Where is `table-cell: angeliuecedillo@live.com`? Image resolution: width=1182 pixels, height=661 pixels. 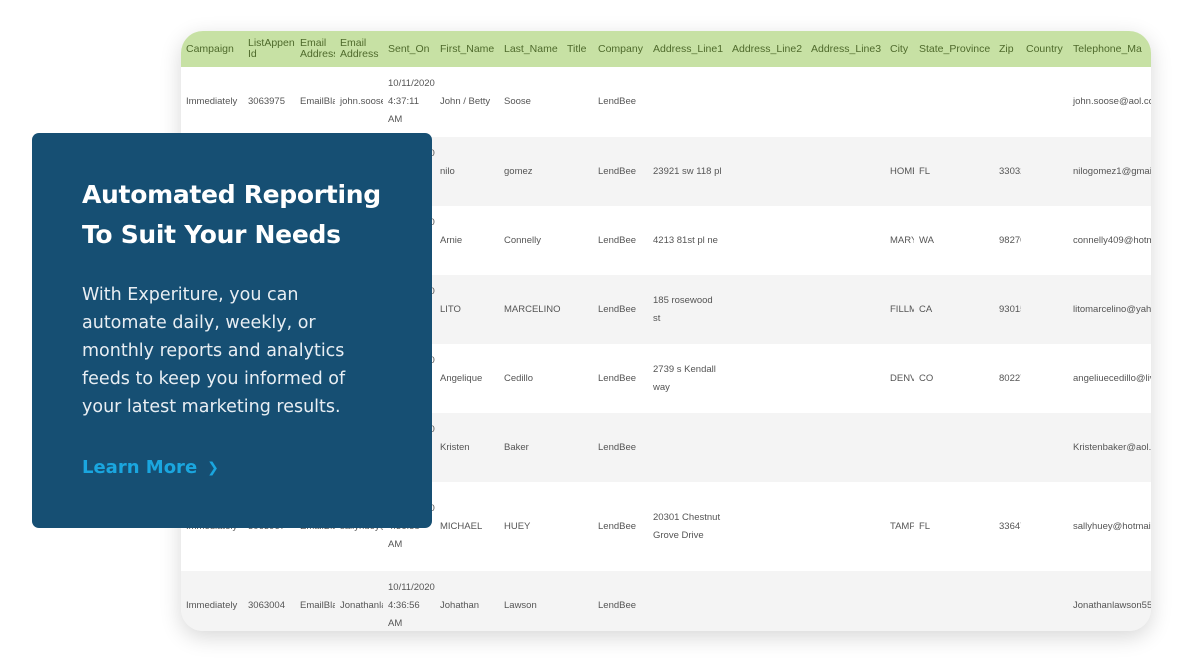
table-cell: angeliuecedillo@live.com is located at coordinates (1112, 378).